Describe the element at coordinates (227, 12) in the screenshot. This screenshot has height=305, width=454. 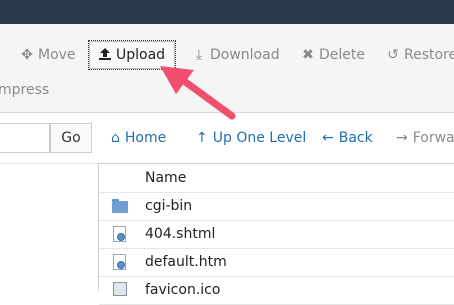
I see `title-bar` at that location.